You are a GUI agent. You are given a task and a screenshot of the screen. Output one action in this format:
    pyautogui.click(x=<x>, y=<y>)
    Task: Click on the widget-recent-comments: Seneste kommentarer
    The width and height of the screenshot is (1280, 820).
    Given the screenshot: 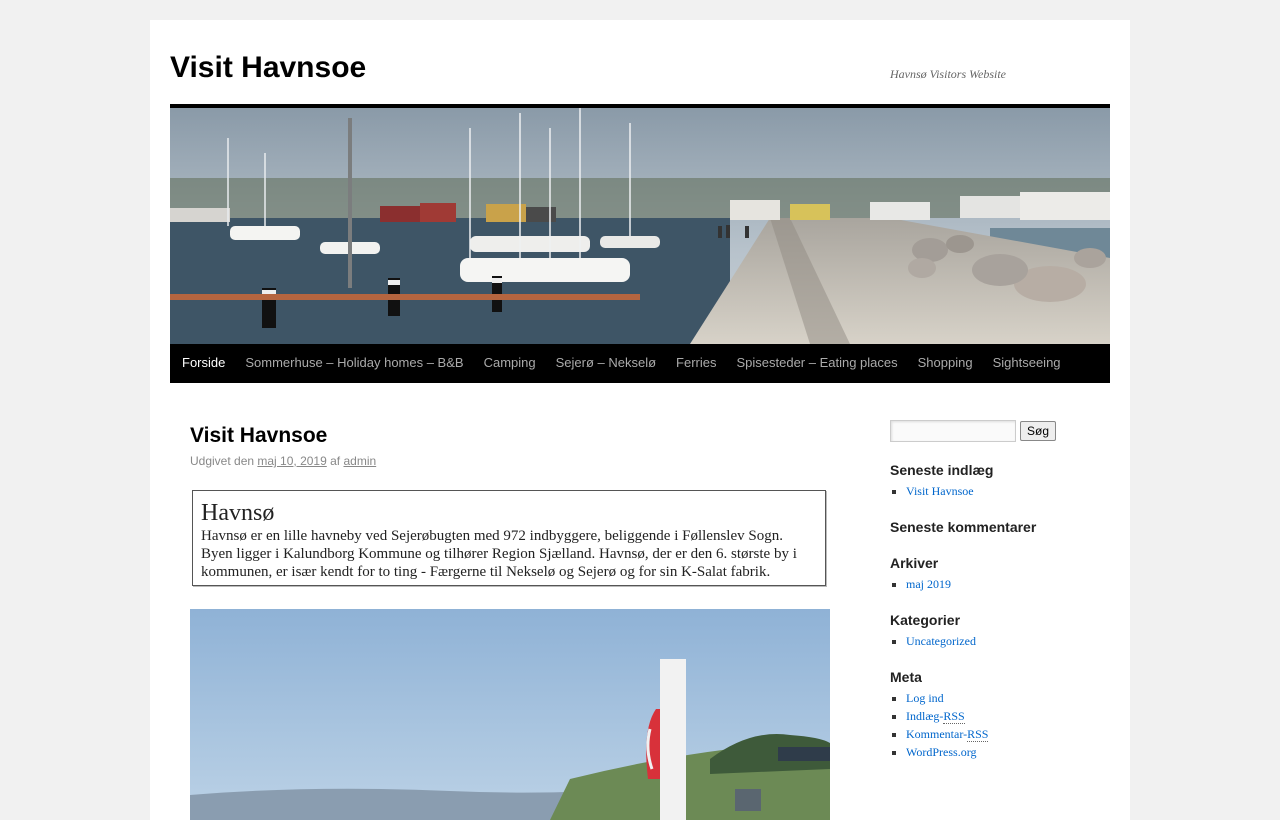 What is the action you would take?
    pyautogui.click(x=1000, y=527)
    